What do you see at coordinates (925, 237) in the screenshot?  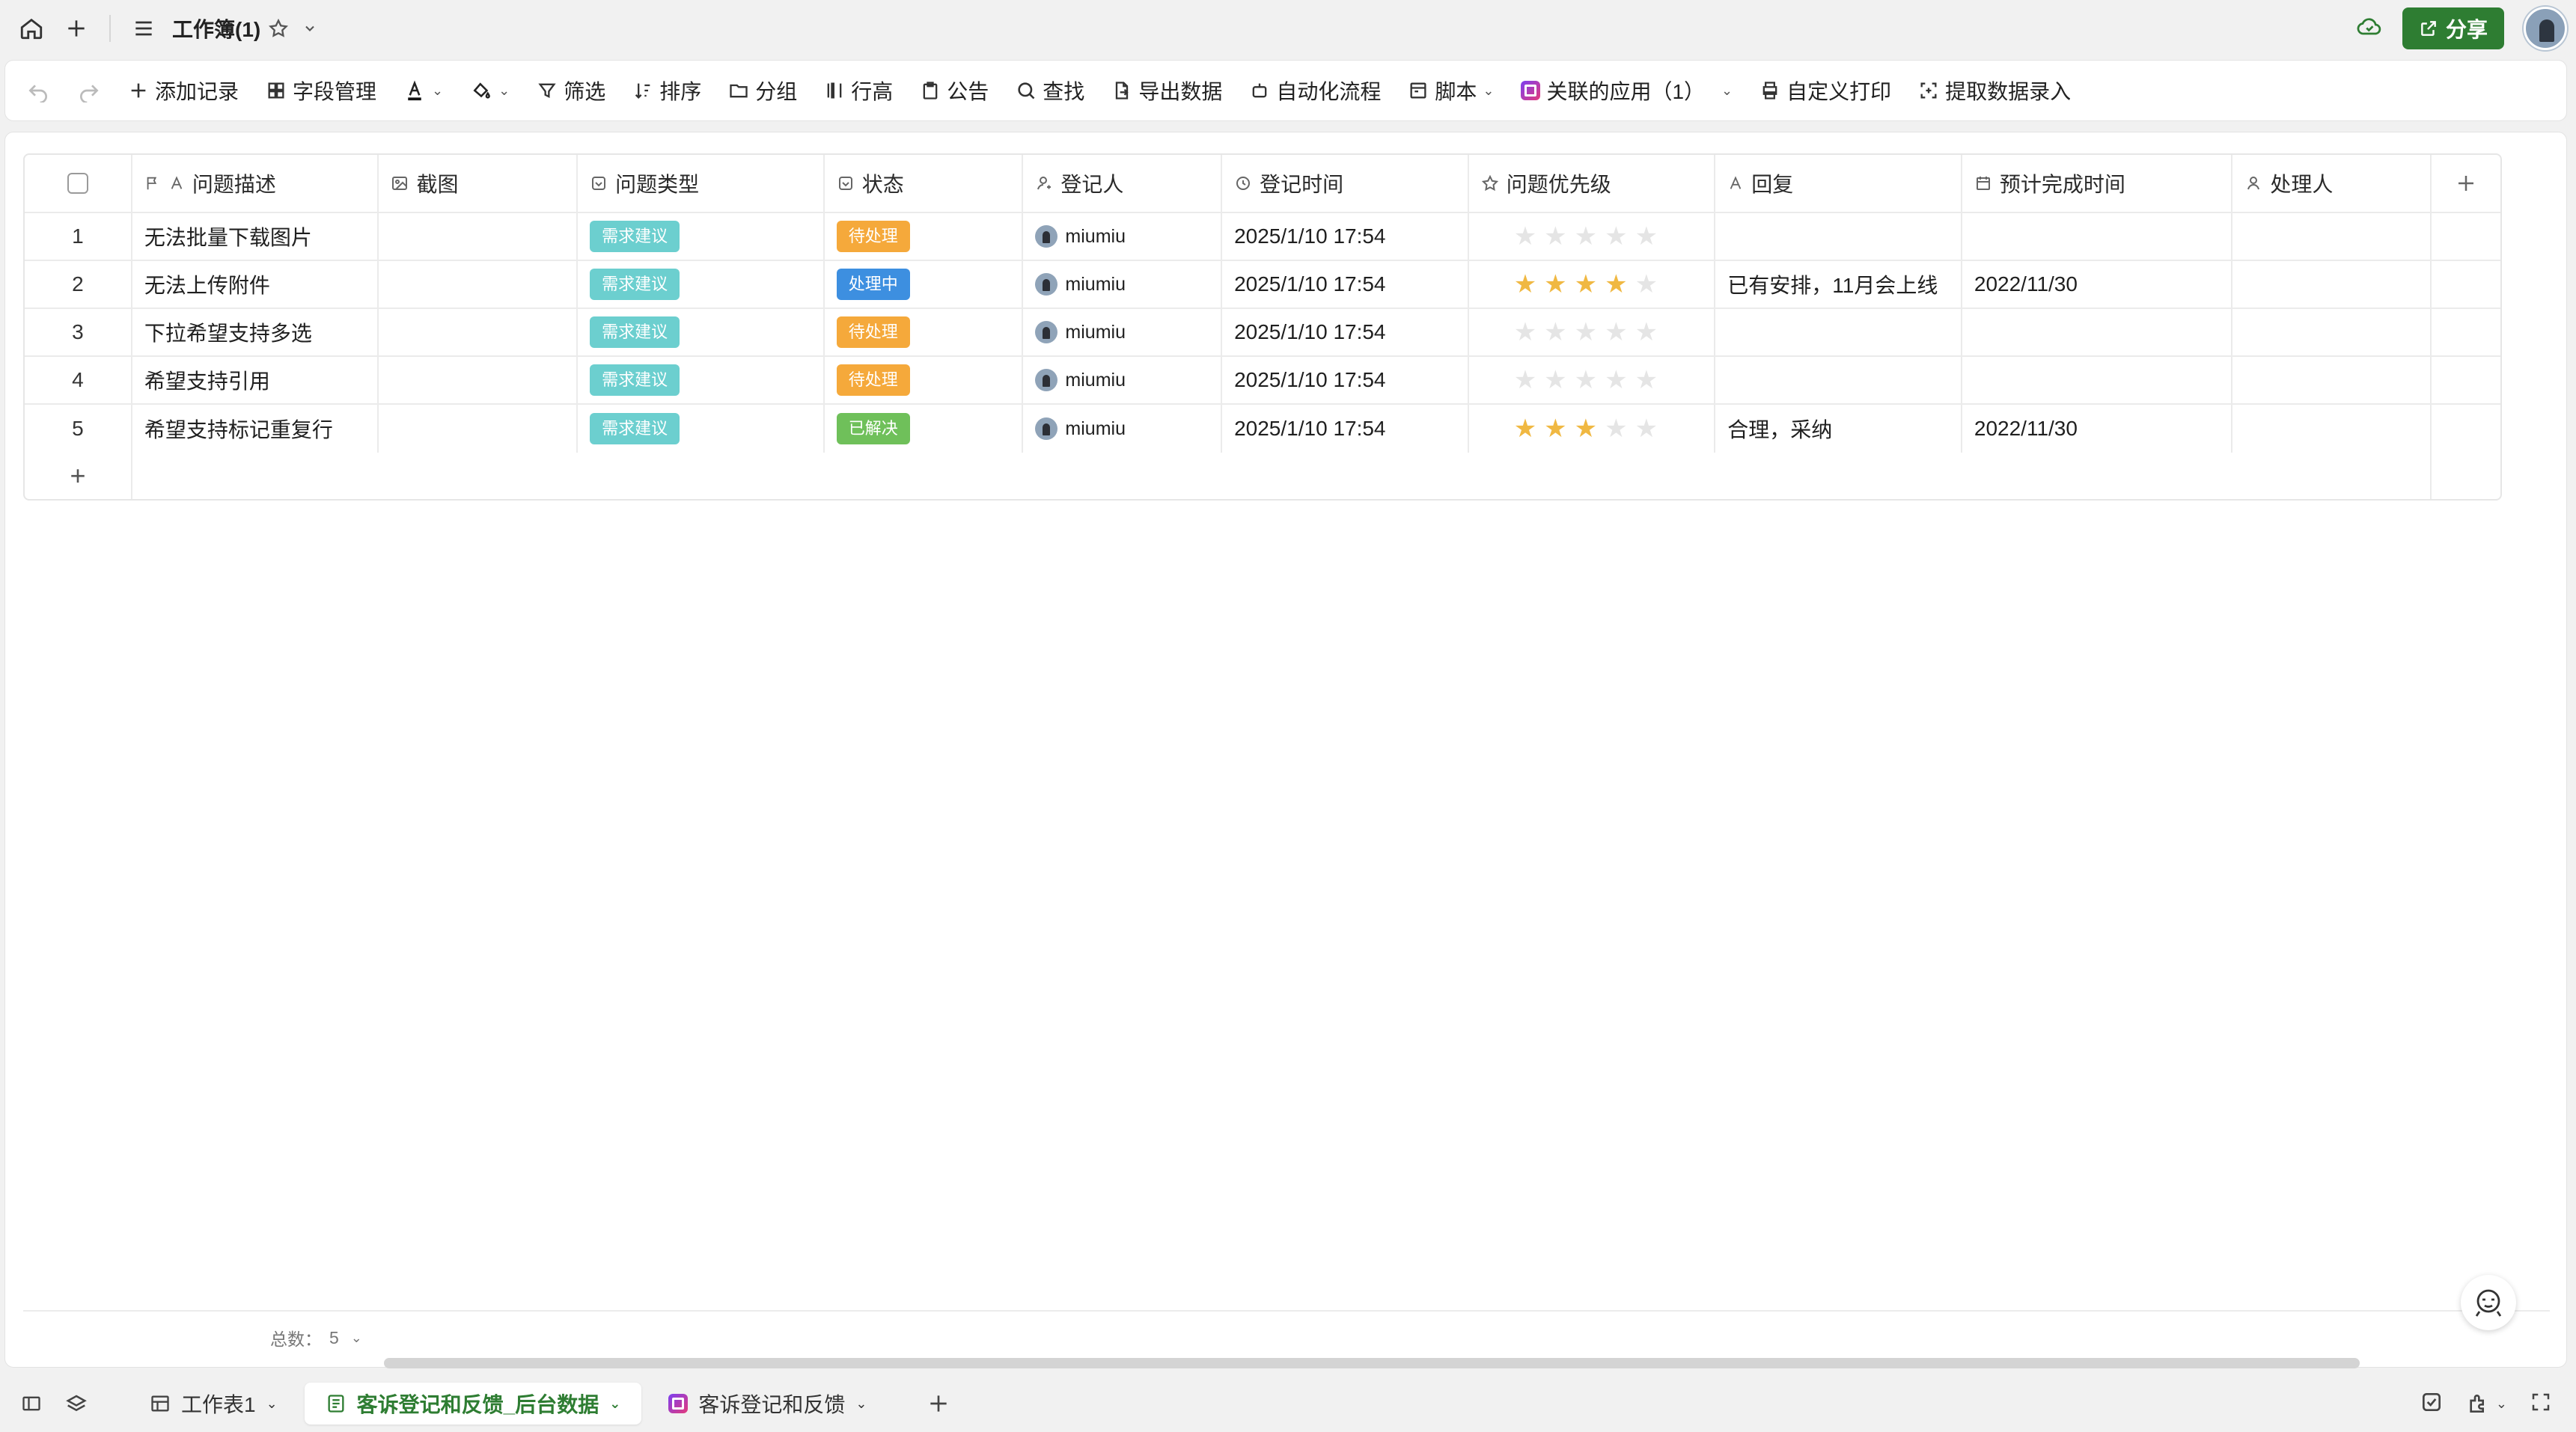 I see `cell-status: 待处理` at bounding box center [925, 237].